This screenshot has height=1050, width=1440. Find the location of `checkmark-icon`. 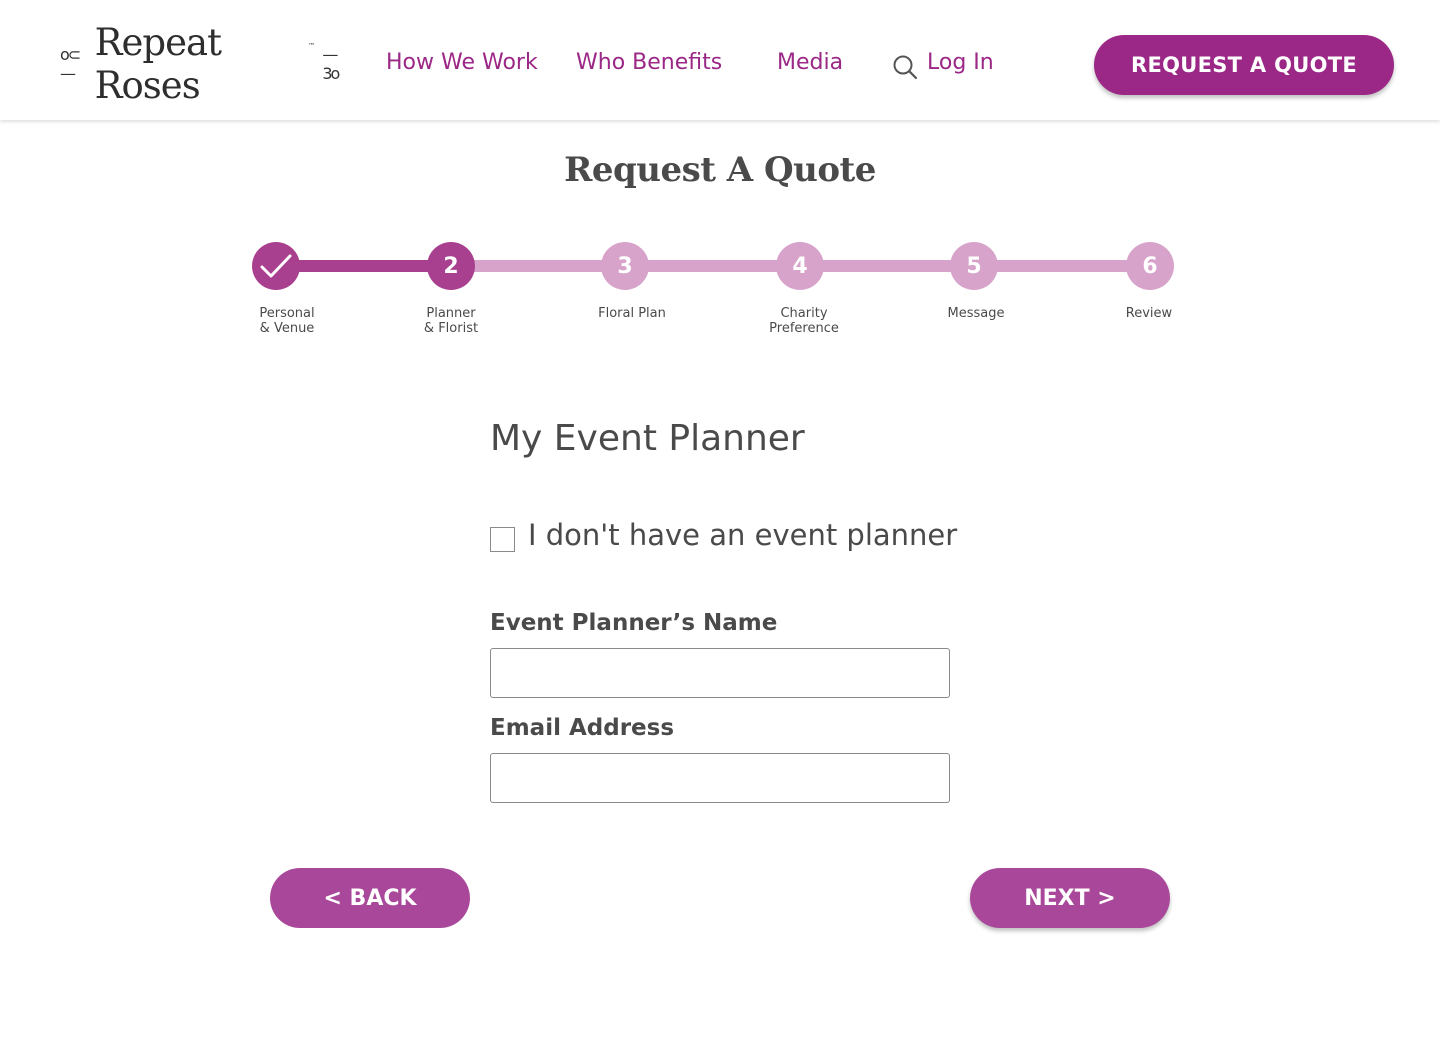

checkmark-icon is located at coordinates (276, 266).